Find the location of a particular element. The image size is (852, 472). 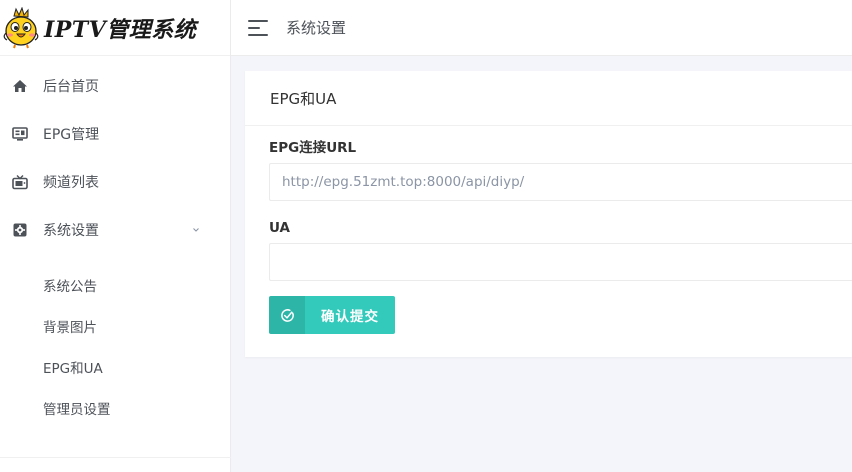

sidebar-item-channels: 频道列表 is located at coordinates (115, 182).